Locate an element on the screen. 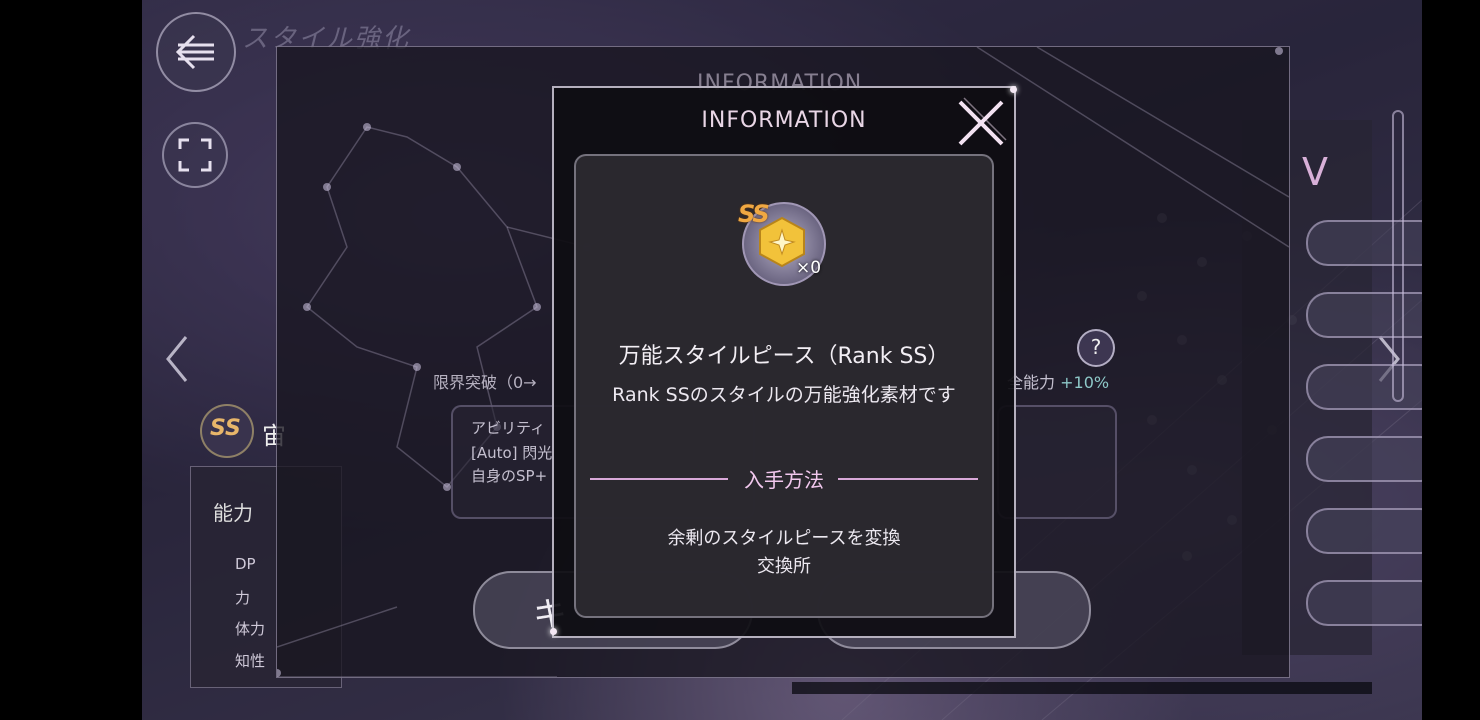 This screenshot has height=720, width=1480. close-icon is located at coordinates (981, 125).